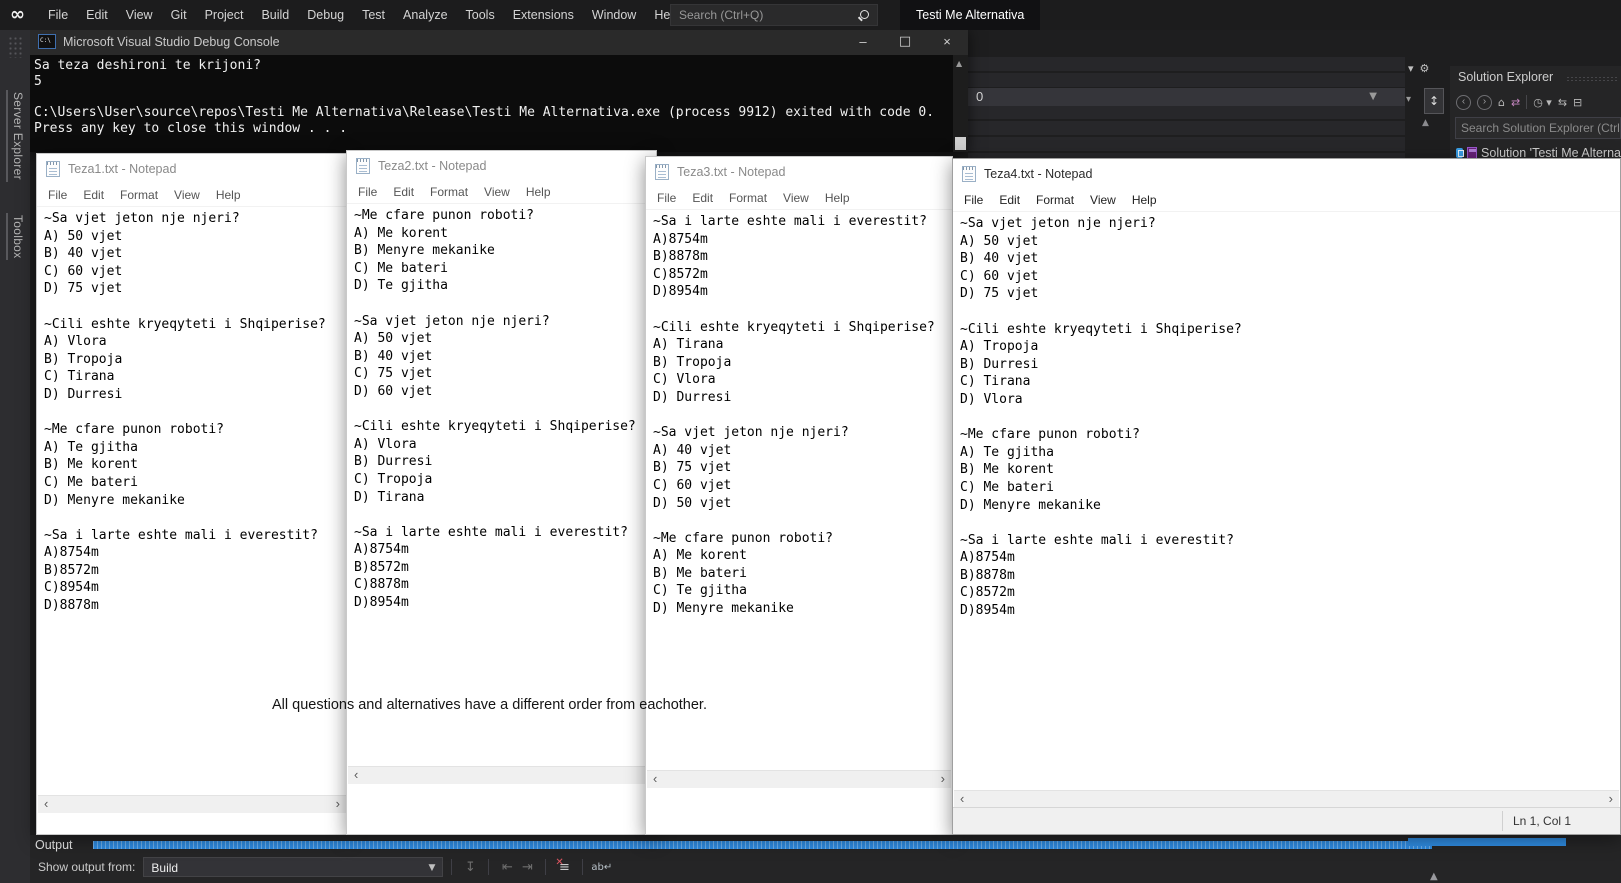 Image resolution: width=1621 pixels, height=883 pixels. I want to click on output-source-value: Build, so click(165, 868).